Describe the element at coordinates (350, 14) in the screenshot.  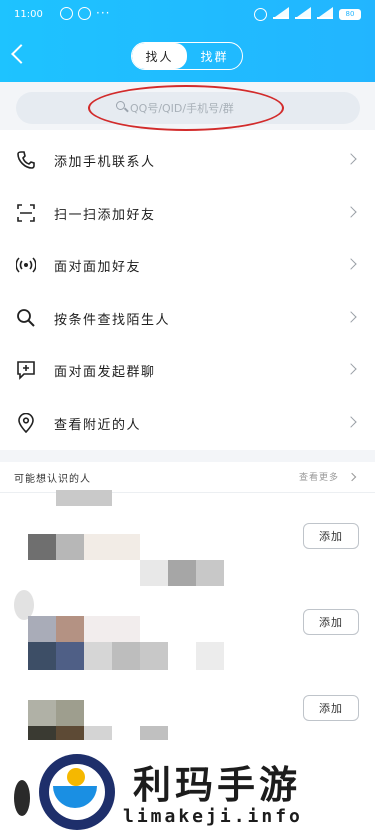
I see `battery-icon: 80` at that location.